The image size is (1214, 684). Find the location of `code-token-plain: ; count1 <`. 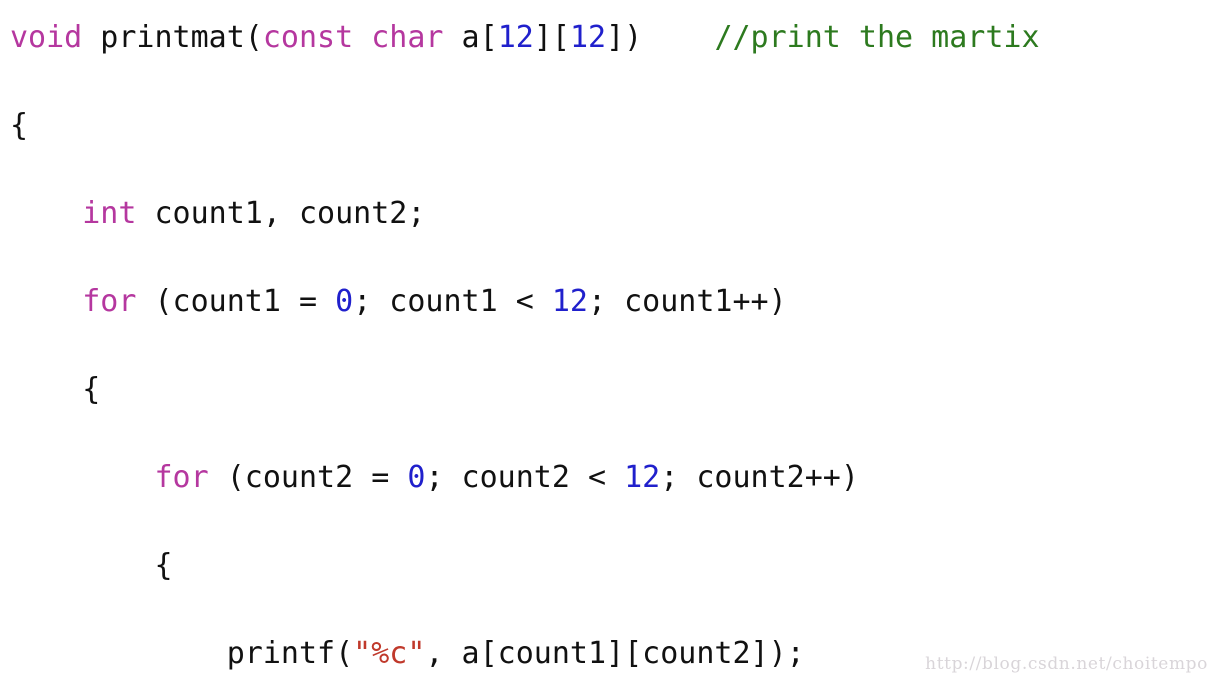

code-token-plain: ; count1 < is located at coordinates (452, 301).